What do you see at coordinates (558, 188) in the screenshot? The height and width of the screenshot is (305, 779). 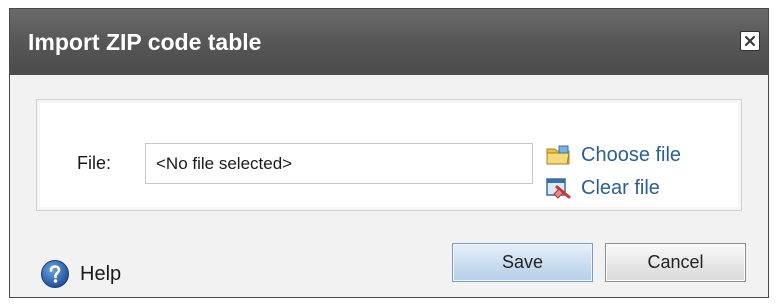 I see `clear-file-icon` at bounding box center [558, 188].